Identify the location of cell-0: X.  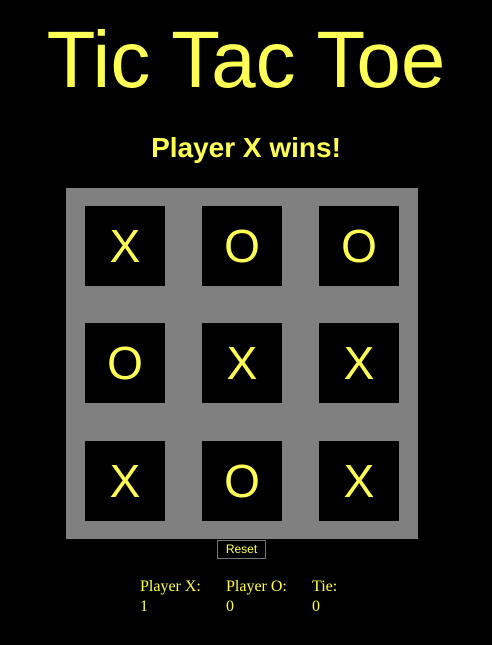
(125, 246).